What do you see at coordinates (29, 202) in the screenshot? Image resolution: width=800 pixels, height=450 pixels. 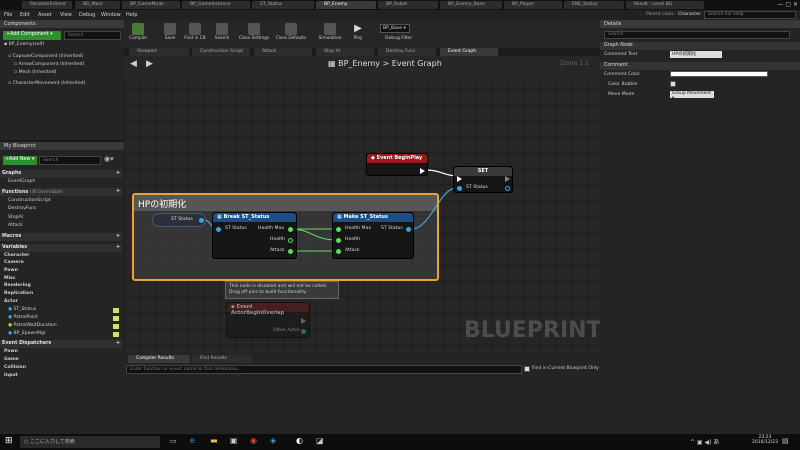 I see `function-item: ConstructionScript` at bounding box center [29, 202].